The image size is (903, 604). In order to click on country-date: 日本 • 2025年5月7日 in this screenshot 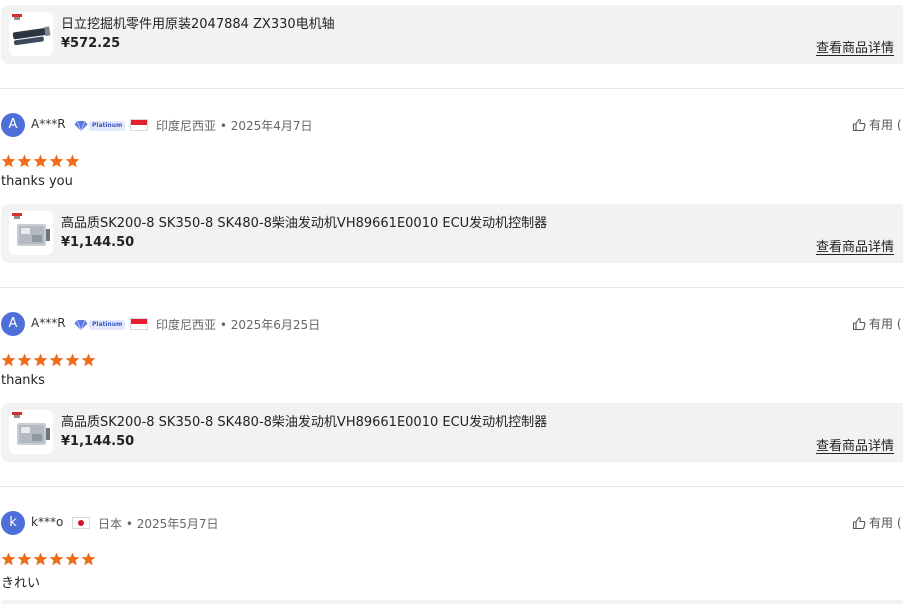, I will do `click(158, 523)`.